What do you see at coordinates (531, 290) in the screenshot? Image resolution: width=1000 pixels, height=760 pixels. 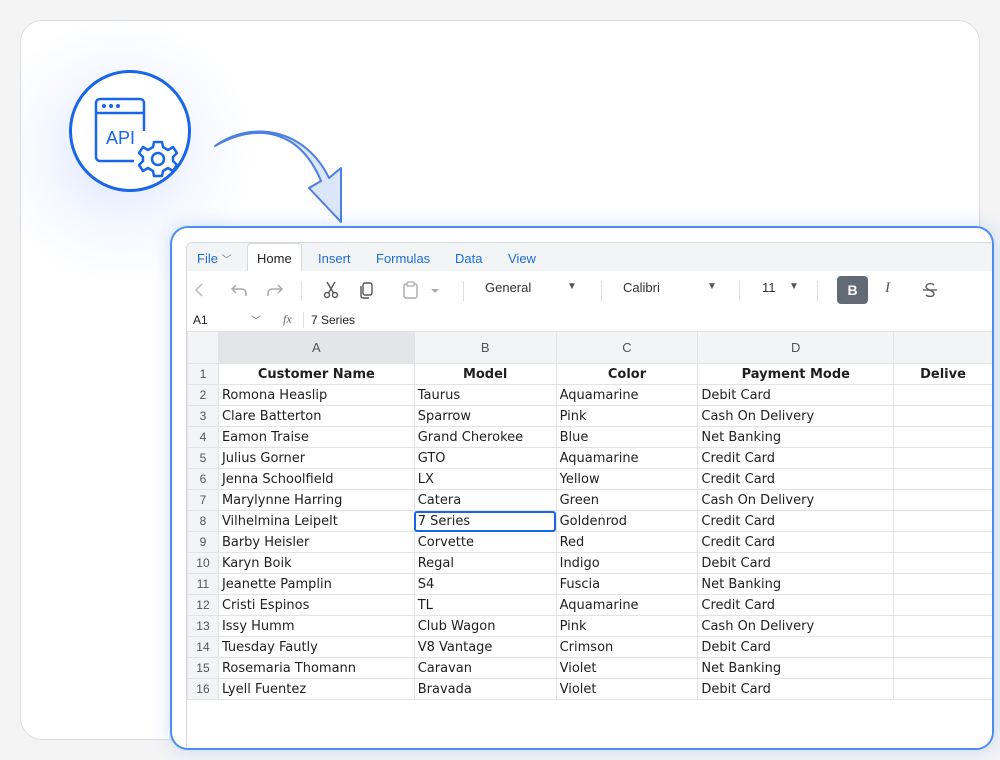 I see `number-format-dropdown: General ▼` at bounding box center [531, 290].